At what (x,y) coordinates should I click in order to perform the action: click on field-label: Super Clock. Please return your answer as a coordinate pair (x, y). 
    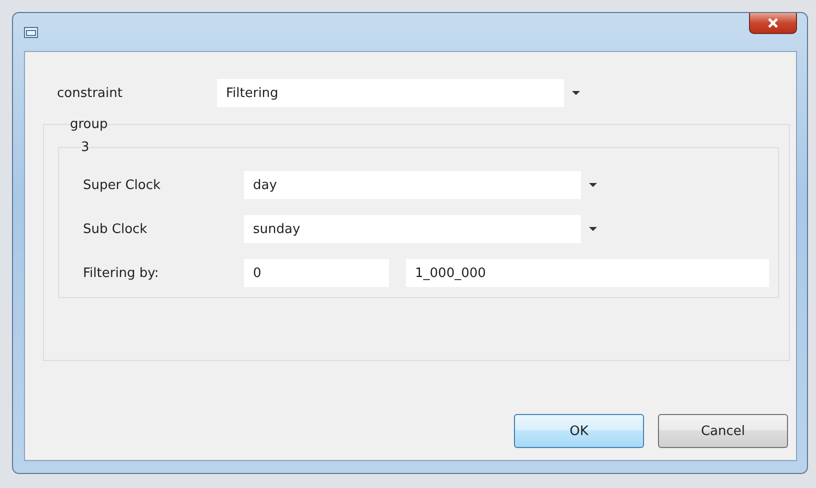
    Looking at the image, I should click on (122, 185).